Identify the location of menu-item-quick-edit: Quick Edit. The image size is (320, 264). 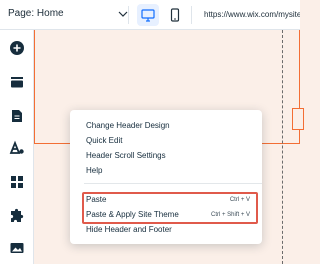
(104, 140).